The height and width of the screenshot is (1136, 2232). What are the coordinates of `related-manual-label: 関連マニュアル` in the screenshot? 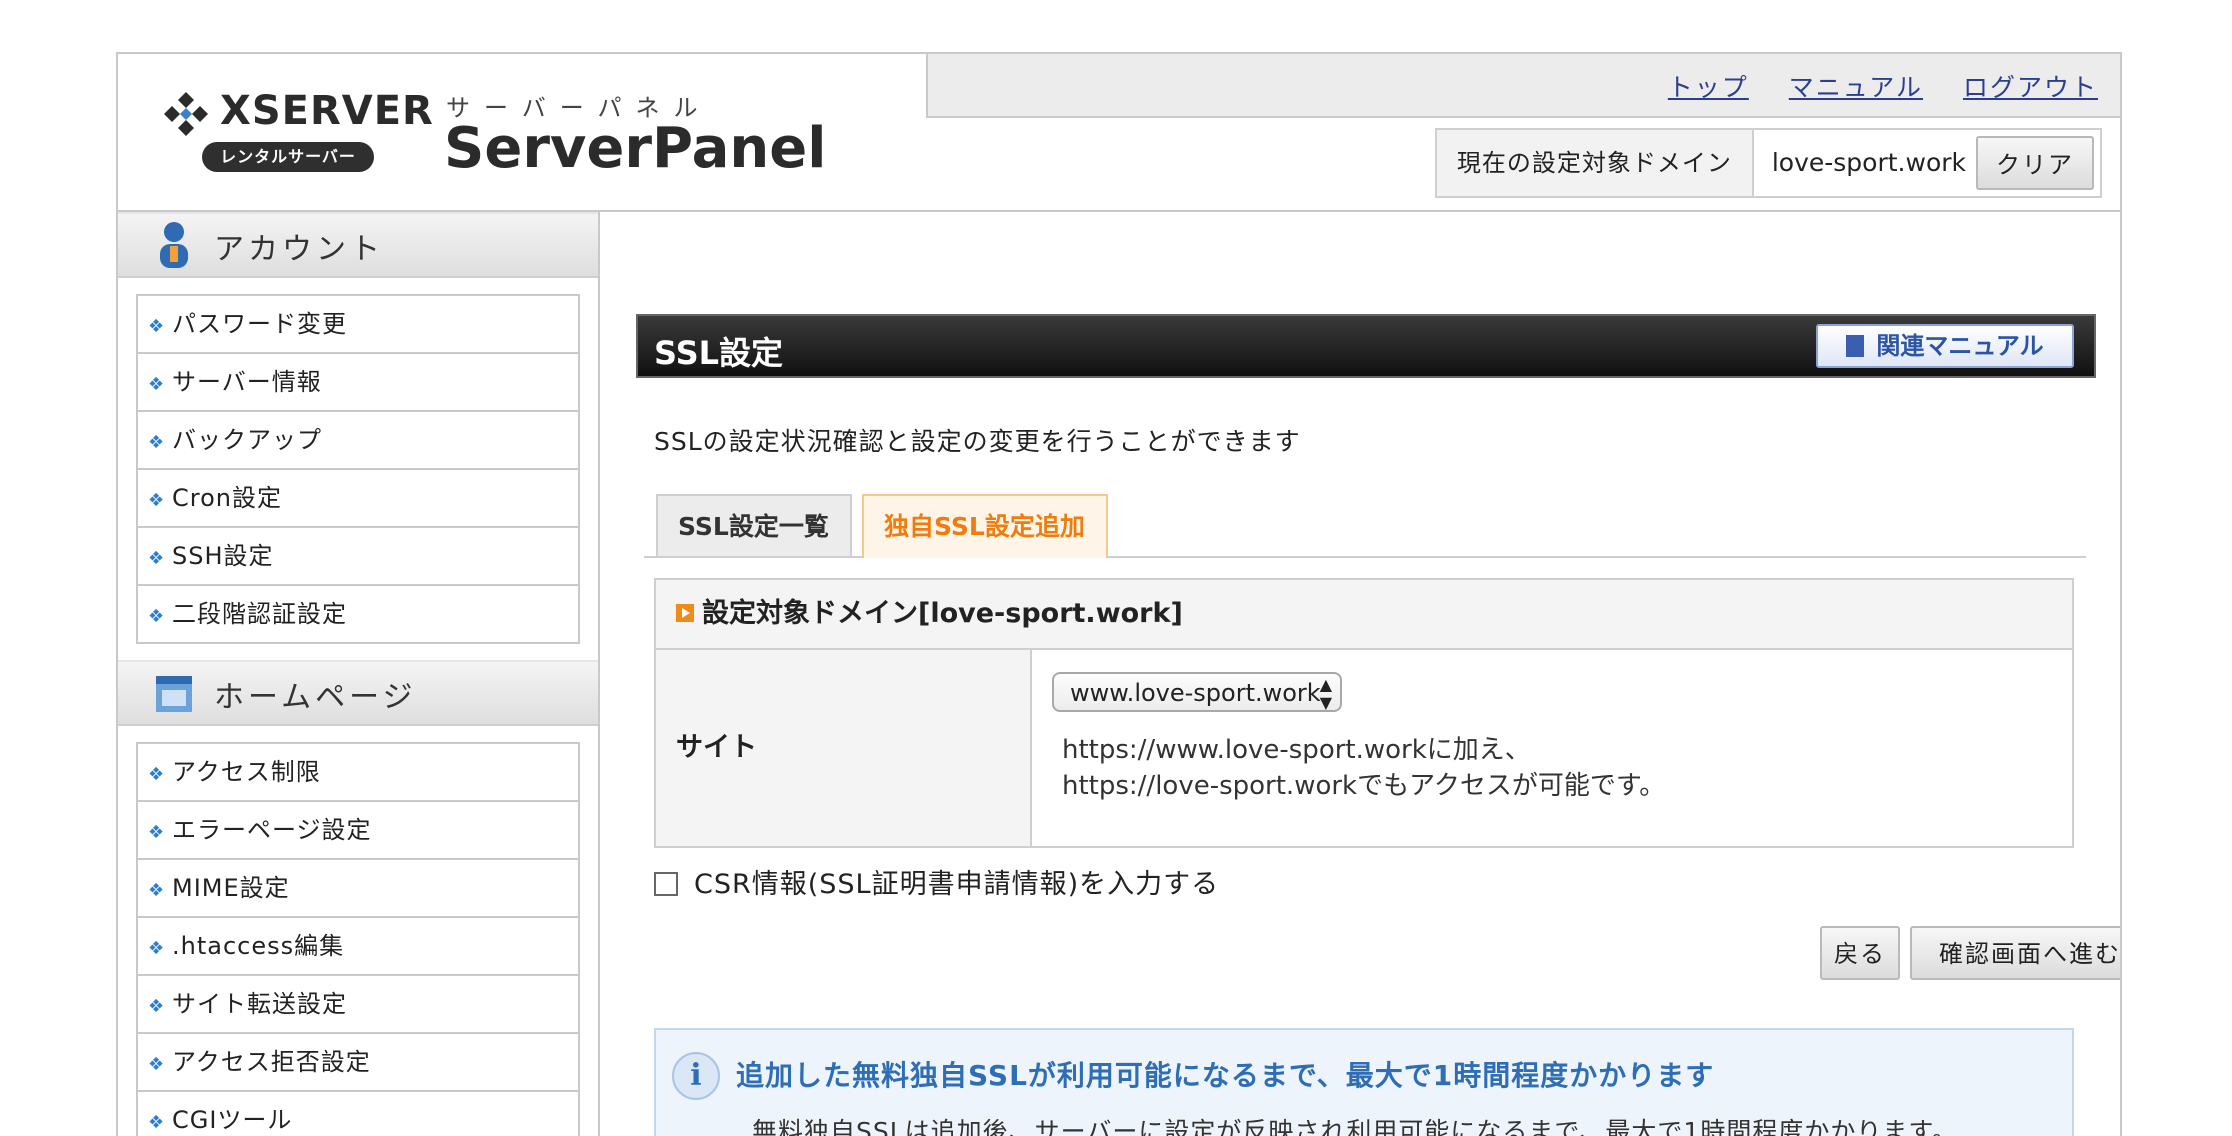 It's located at (1960, 346).